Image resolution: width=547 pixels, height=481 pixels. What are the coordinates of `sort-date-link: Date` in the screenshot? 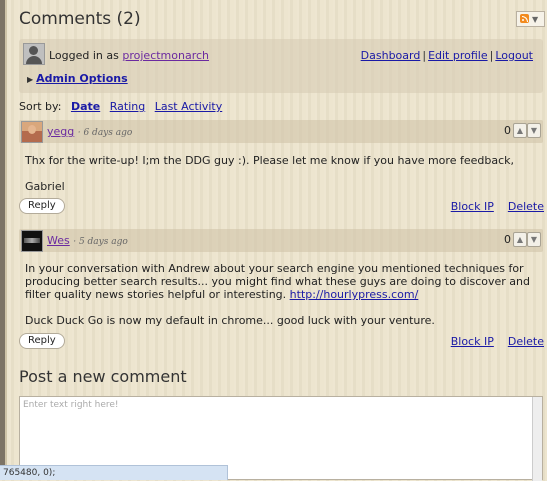 It's located at (85, 106).